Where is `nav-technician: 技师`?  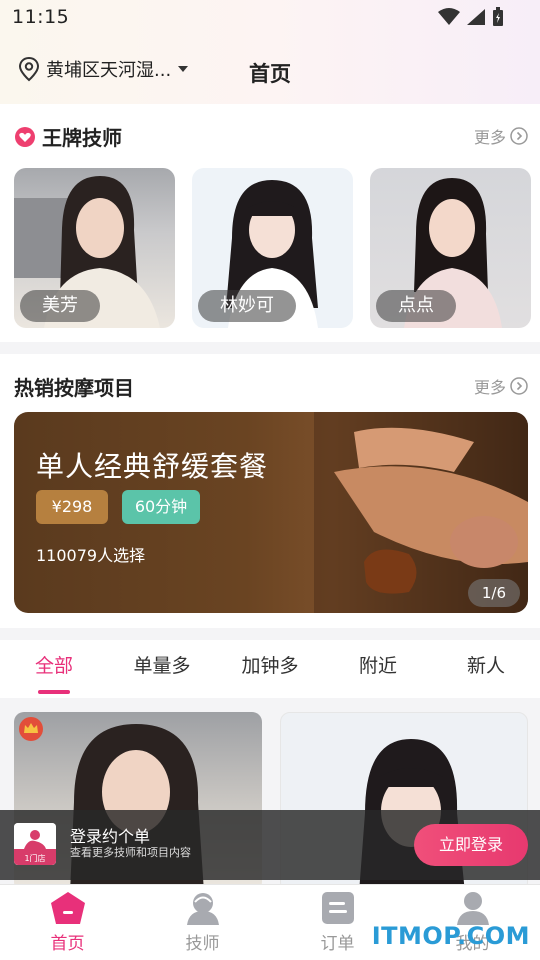
nav-technician: 技师 is located at coordinates (202, 922).